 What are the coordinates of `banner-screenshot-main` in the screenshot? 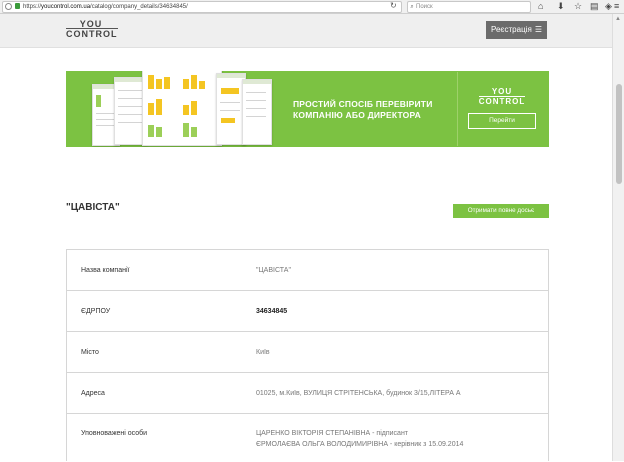 It's located at (182, 108).